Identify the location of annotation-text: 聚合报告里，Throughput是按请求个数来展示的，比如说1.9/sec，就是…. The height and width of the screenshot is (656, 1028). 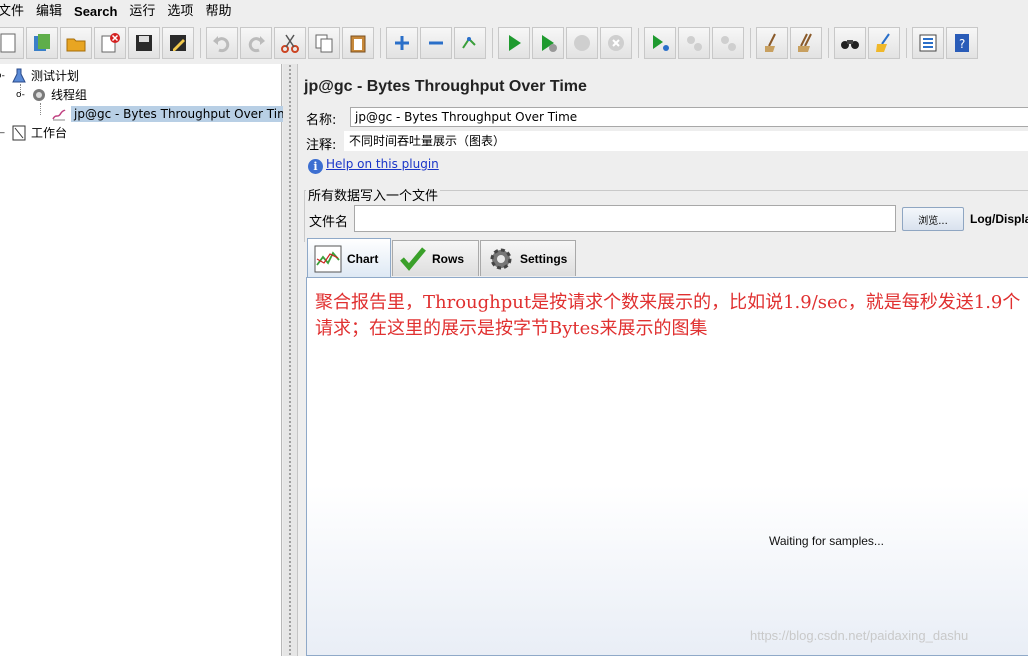
(668, 315).